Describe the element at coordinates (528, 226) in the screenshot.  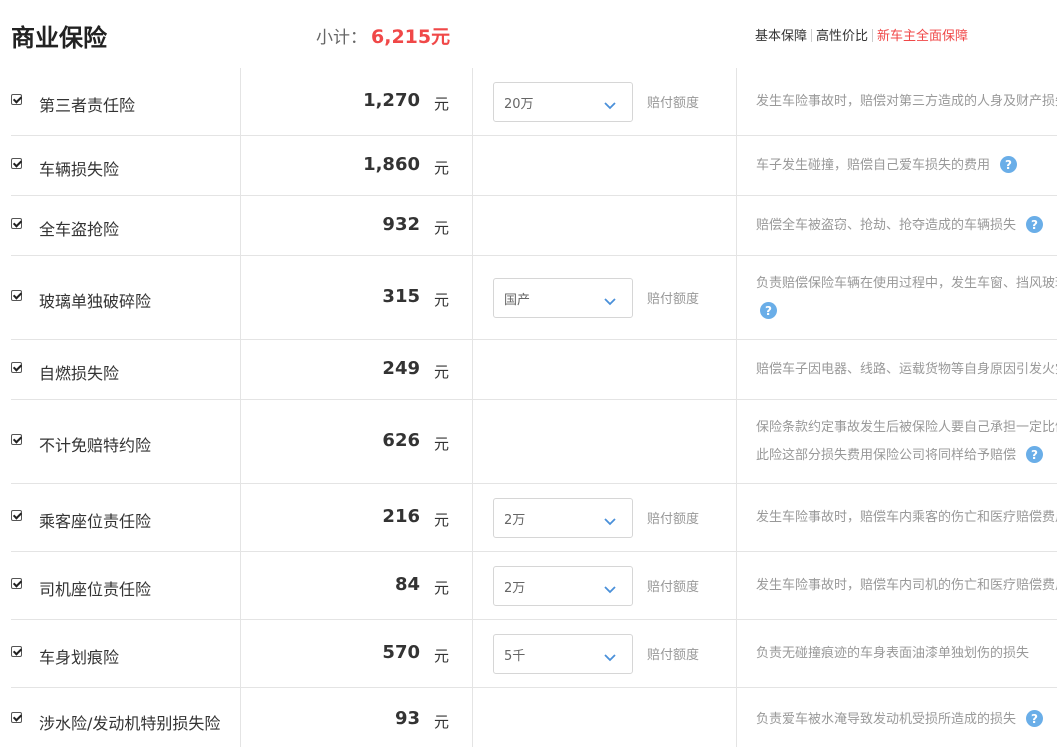
I see `insurance-row: 全车盗抢险 932 元 赔偿全车被盗窃、抢劫、抢夺造成的车辆损失?` at that location.